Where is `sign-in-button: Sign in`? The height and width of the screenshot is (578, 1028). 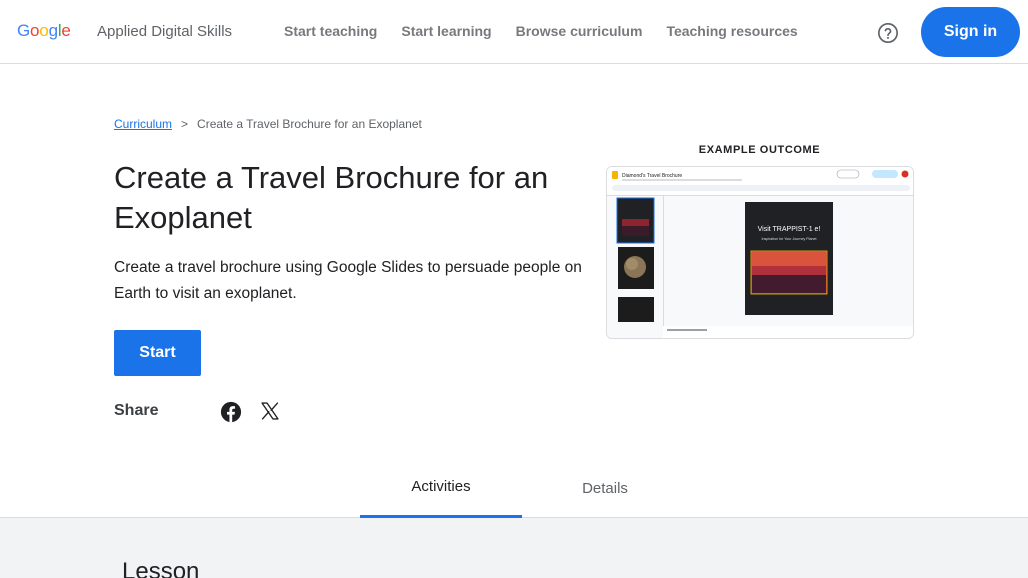 sign-in-button: Sign in is located at coordinates (970, 32).